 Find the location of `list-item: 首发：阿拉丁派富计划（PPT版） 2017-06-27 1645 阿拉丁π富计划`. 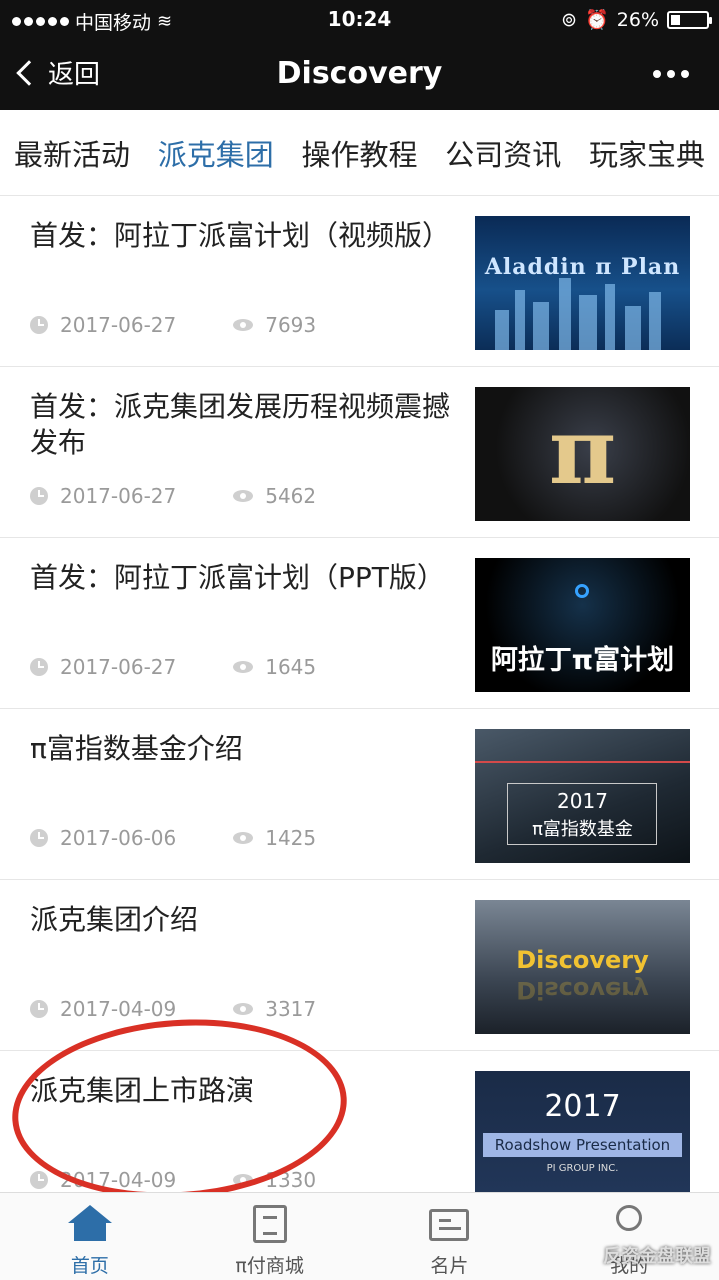

list-item: 首发：阿拉丁派富计划（PPT版） 2017-06-27 1645 阿拉丁π富计划 is located at coordinates (359, 623).